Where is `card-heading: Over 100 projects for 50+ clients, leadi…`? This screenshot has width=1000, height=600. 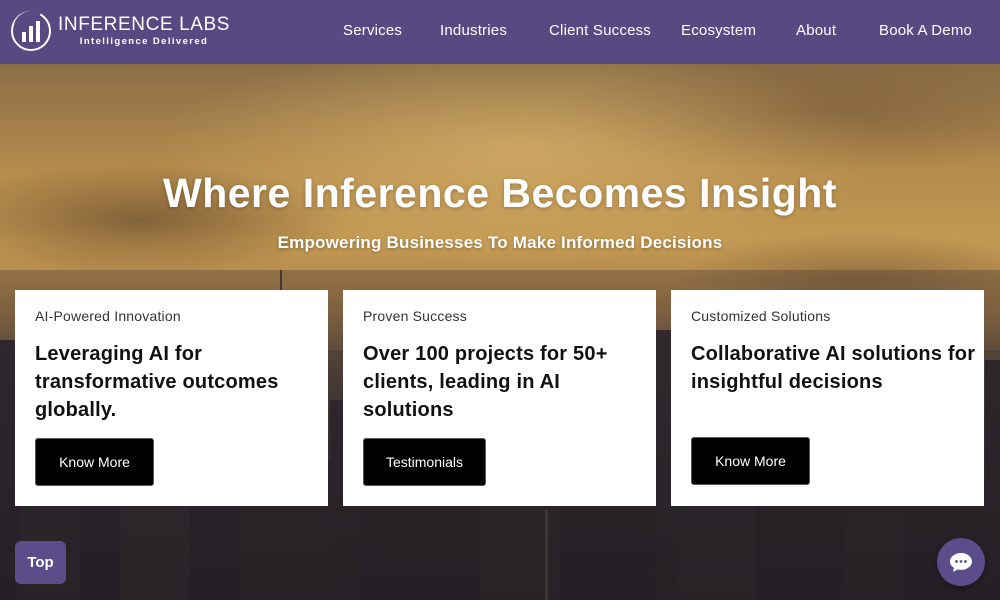
card-heading: Over 100 projects for 50+ clients, leadi… is located at coordinates (485, 382).